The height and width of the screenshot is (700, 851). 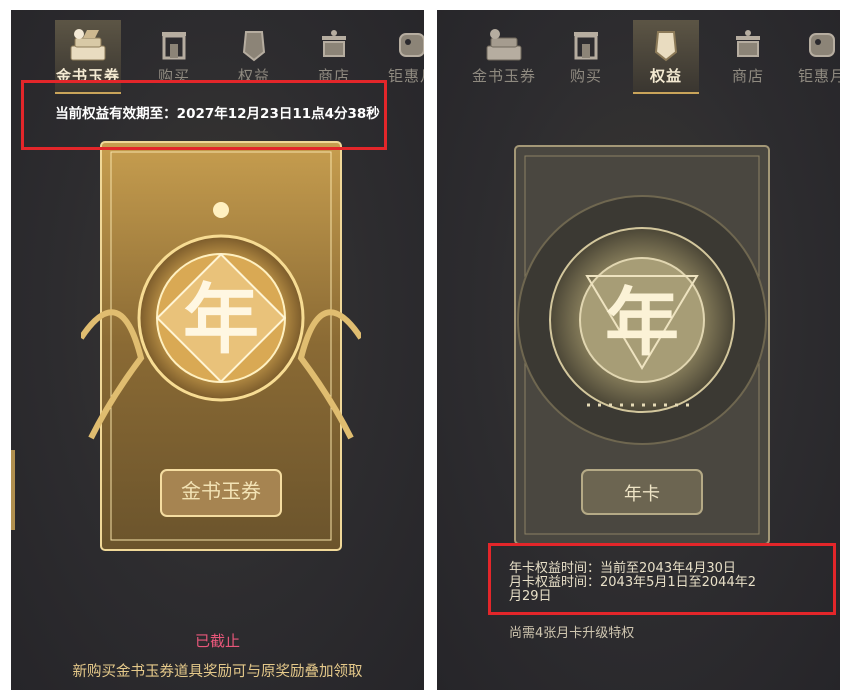 I want to click on tab-label: 权益, so click(x=665, y=76).